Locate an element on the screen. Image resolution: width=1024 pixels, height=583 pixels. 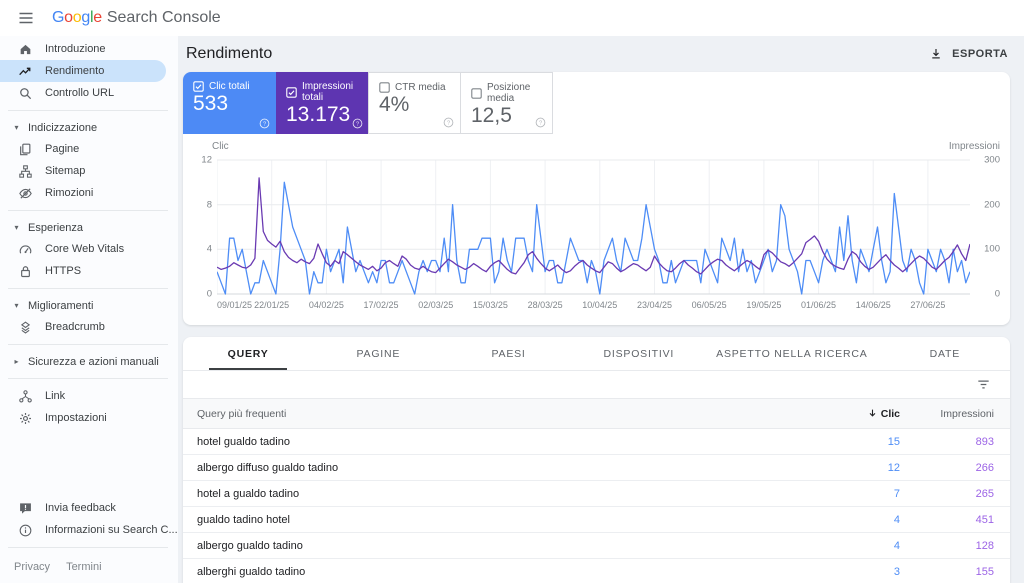
y-left-tick: 4 is located at coordinates (209, 249).